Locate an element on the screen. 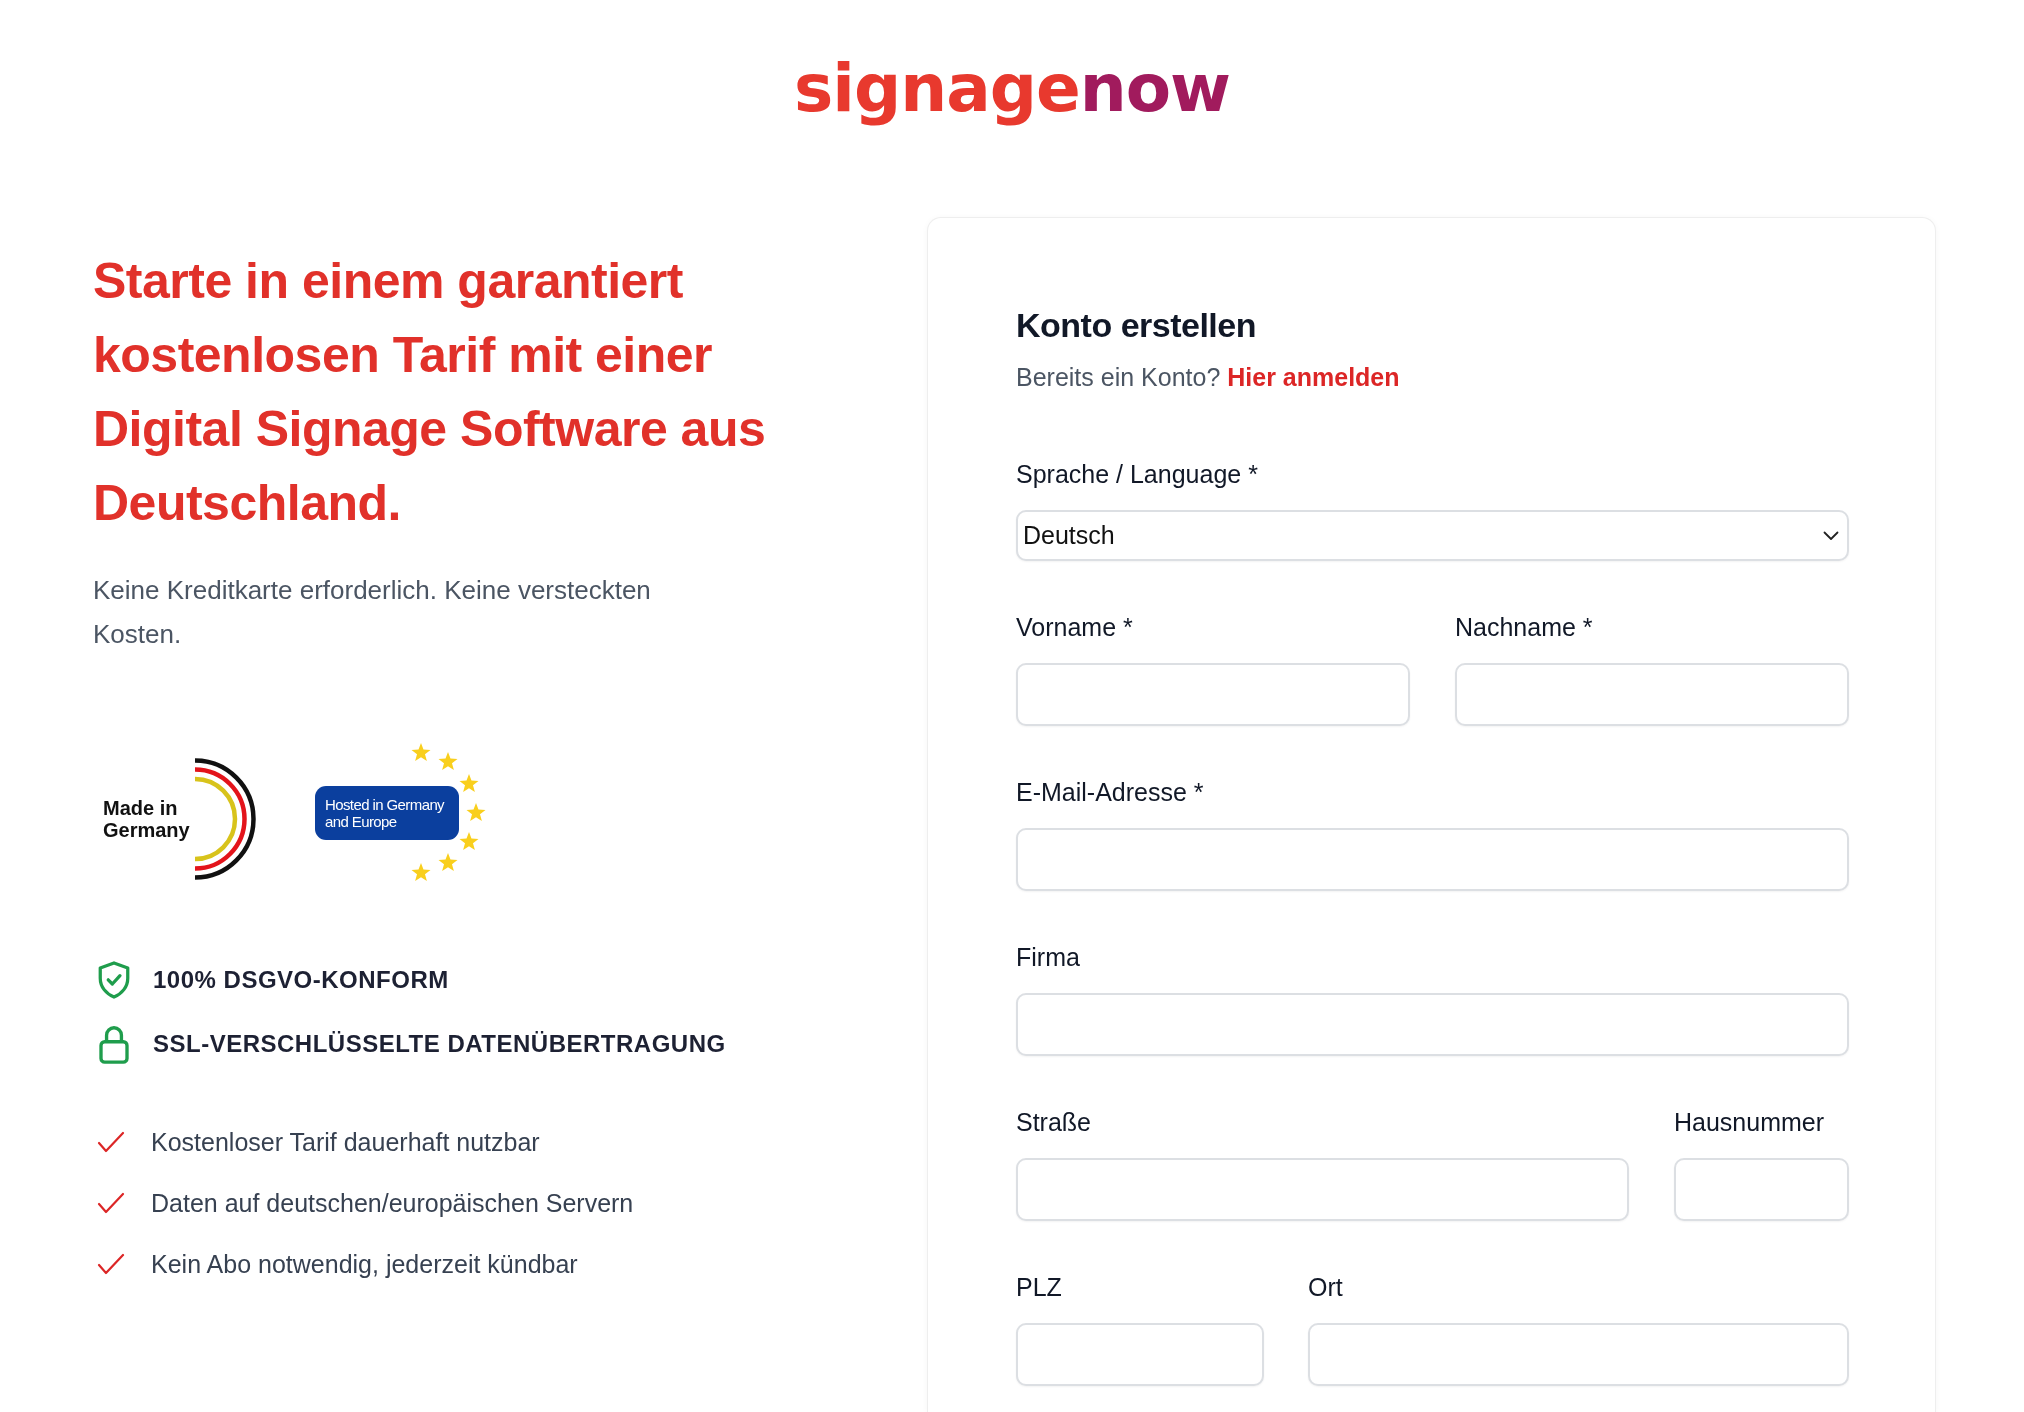 This screenshot has height=1412, width=2024. field-label: Vorname * is located at coordinates (1075, 627).